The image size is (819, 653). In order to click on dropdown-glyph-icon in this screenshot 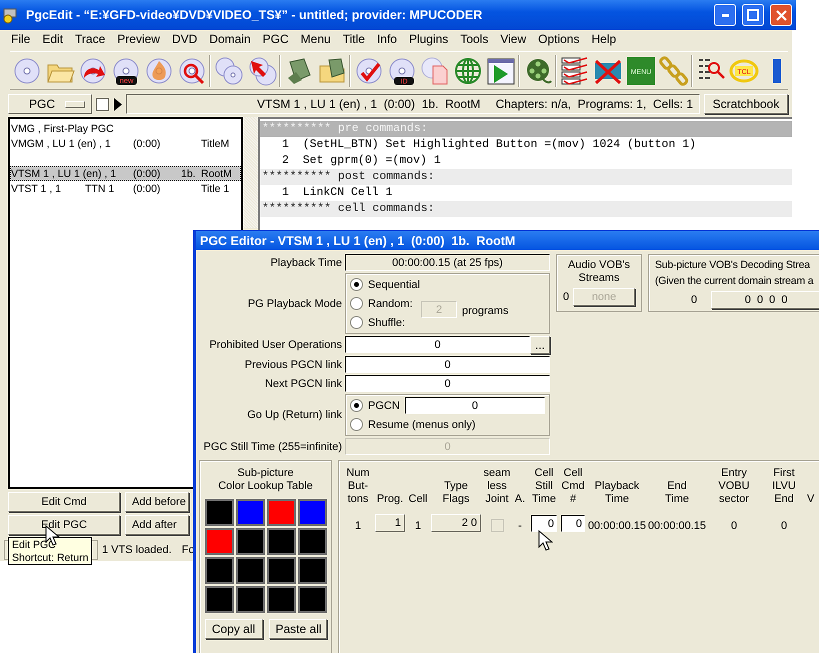, I will do `click(75, 104)`.